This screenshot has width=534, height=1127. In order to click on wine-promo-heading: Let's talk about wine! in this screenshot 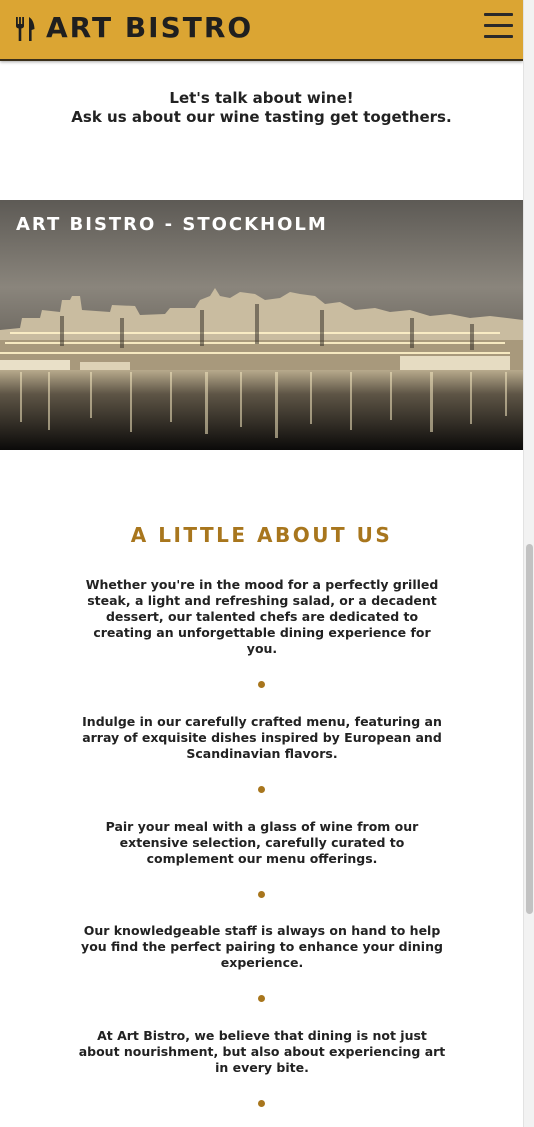, I will do `click(261, 98)`.